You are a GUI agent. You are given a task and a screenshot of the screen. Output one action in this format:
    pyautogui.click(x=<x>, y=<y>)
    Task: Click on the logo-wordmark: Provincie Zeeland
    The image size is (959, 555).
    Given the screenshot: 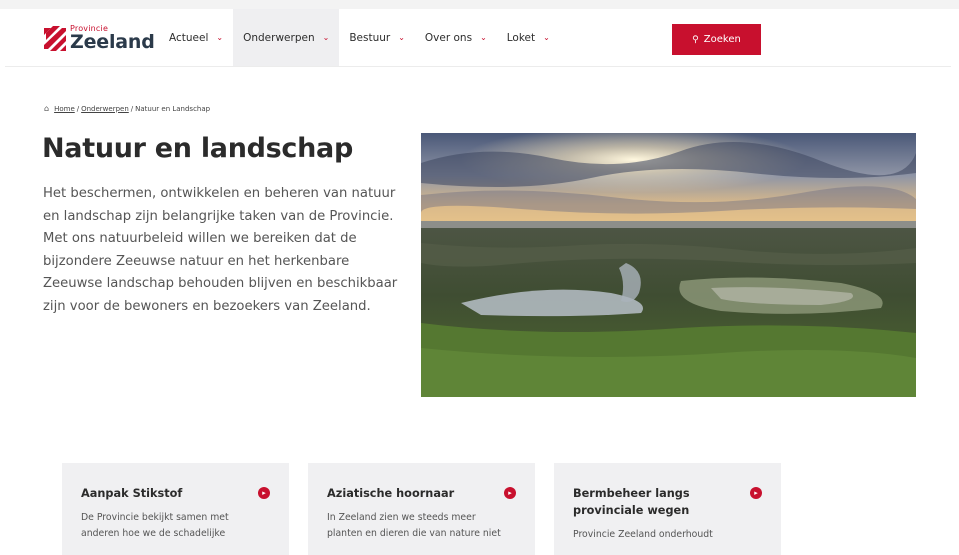 What is the action you would take?
    pyautogui.click(x=112, y=38)
    